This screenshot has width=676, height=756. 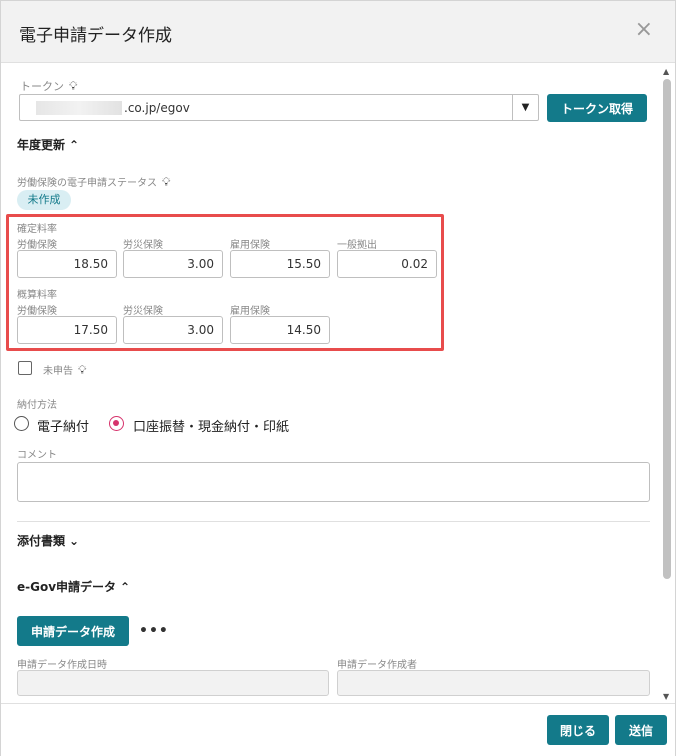 What do you see at coordinates (173, 264) in the screenshot?
I see `confirmed-workers-comp-input: 3.00` at bounding box center [173, 264].